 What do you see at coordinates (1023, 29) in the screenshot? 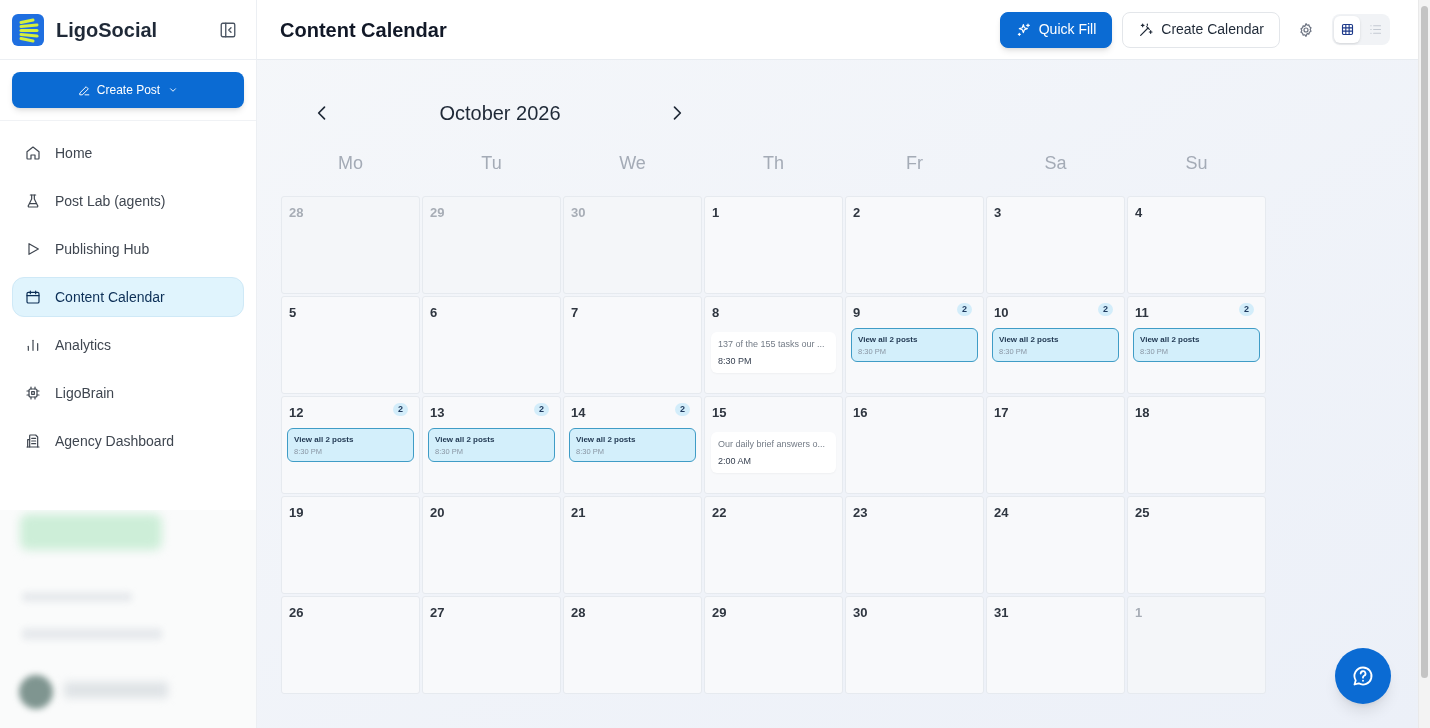
I see `sparkle-icon` at bounding box center [1023, 29].